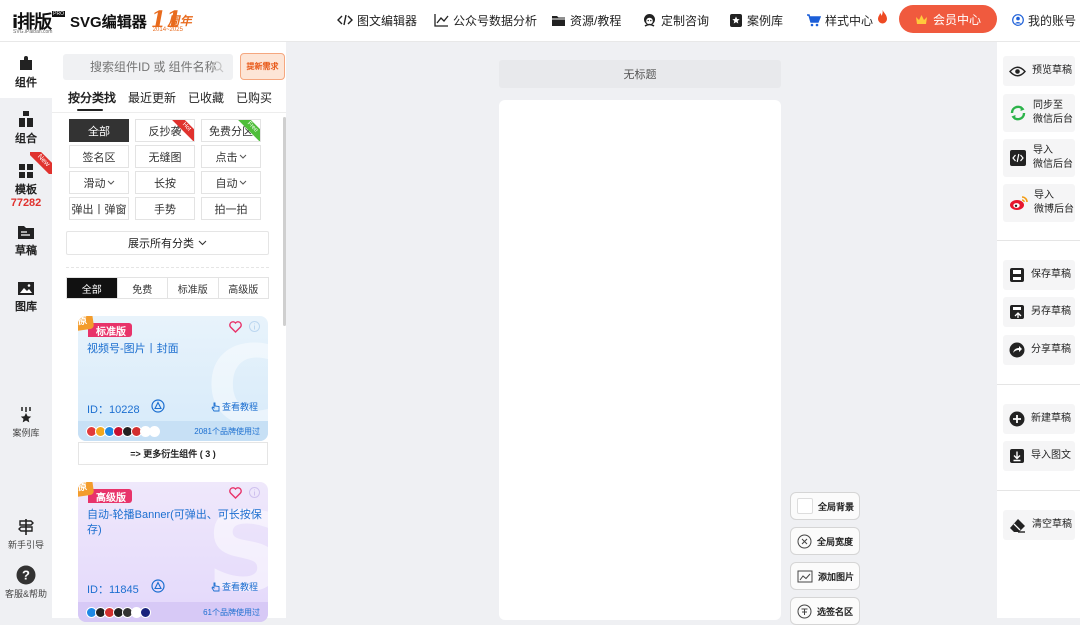  I want to click on nav-case-library: 案例库, so click(756, 20).